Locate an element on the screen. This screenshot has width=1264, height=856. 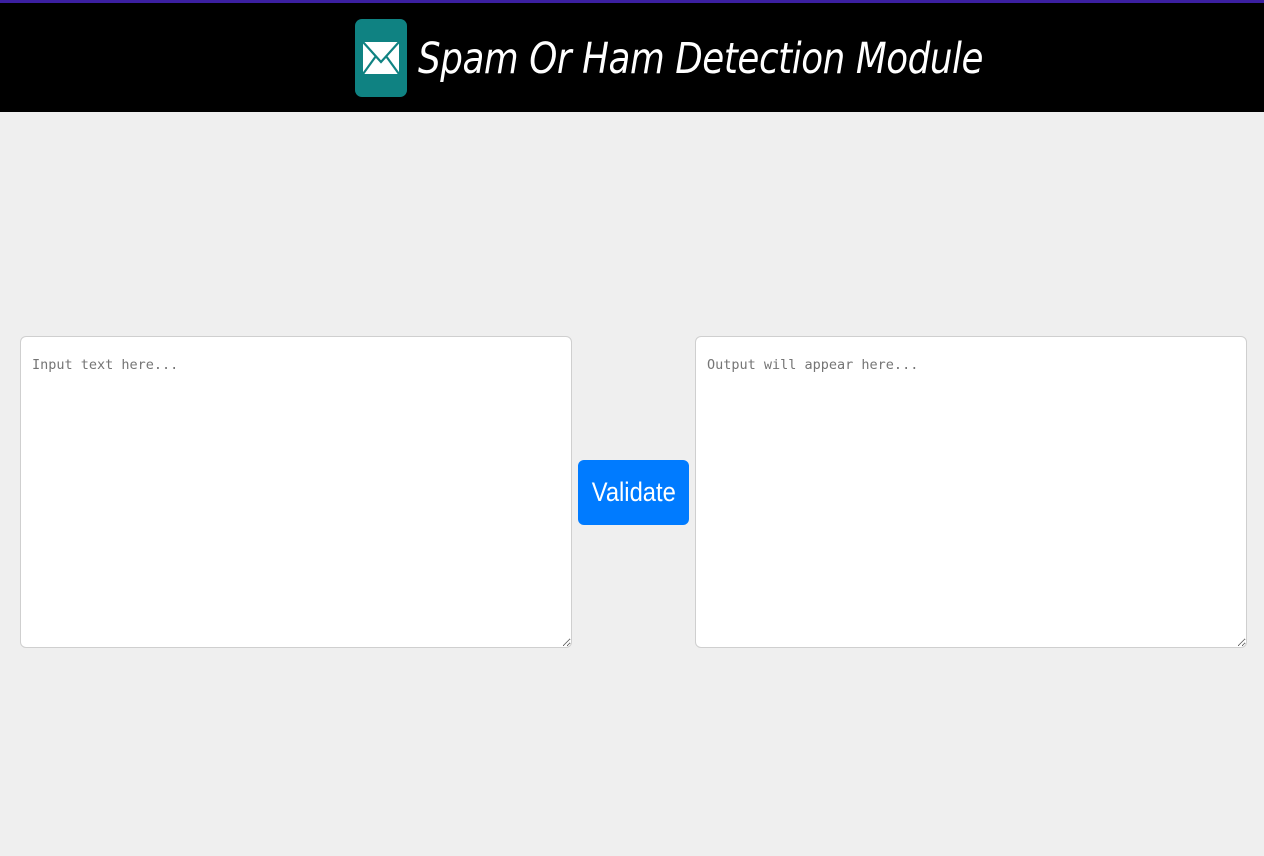
mail-envelope-icon is located at coordinates (381, 58).